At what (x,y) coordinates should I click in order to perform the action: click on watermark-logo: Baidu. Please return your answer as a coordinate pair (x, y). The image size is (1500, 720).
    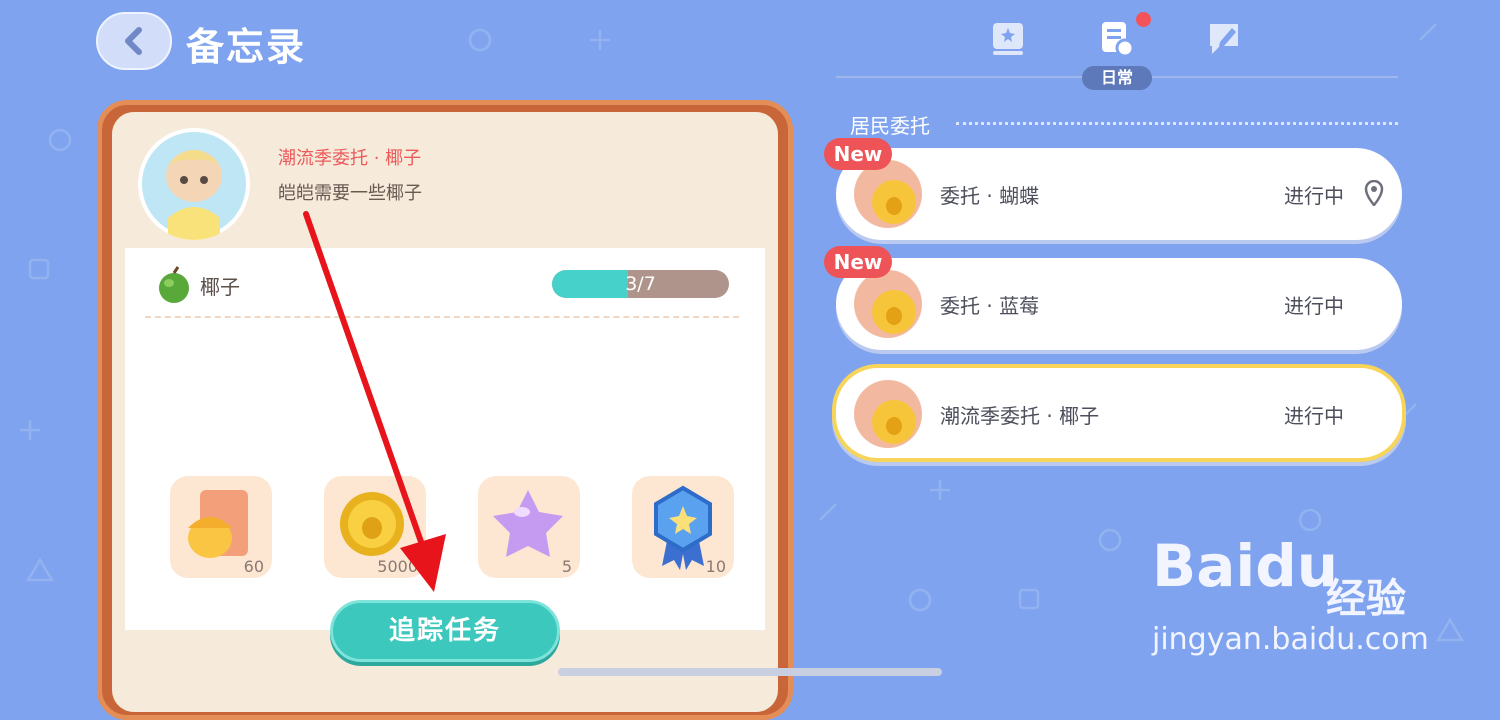
    Looking at the image, I should click on (1245, 566).